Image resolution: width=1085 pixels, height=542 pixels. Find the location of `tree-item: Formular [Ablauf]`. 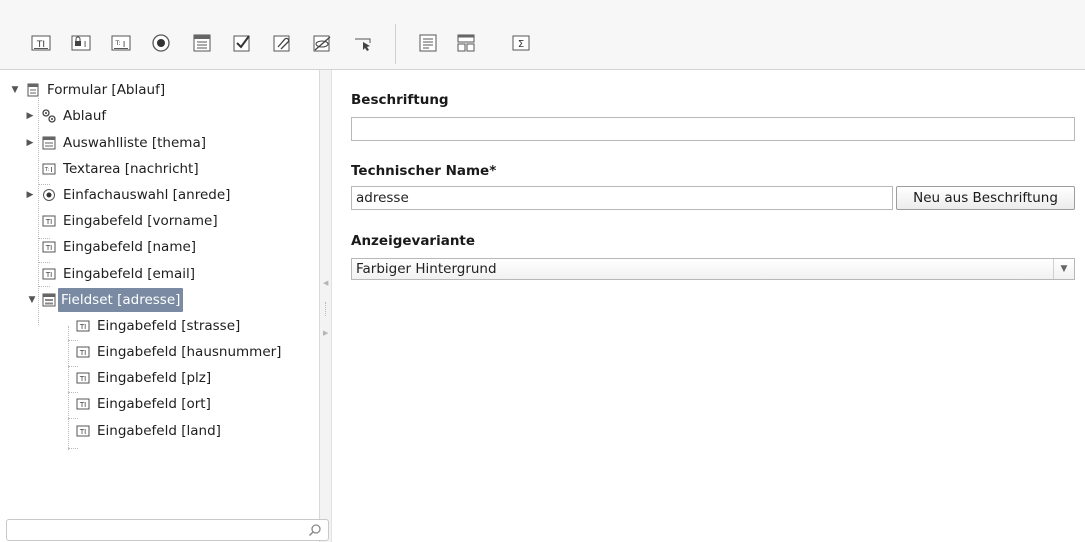

tree-item: Formular [Ablauf] is located at coordinates (106, 90).